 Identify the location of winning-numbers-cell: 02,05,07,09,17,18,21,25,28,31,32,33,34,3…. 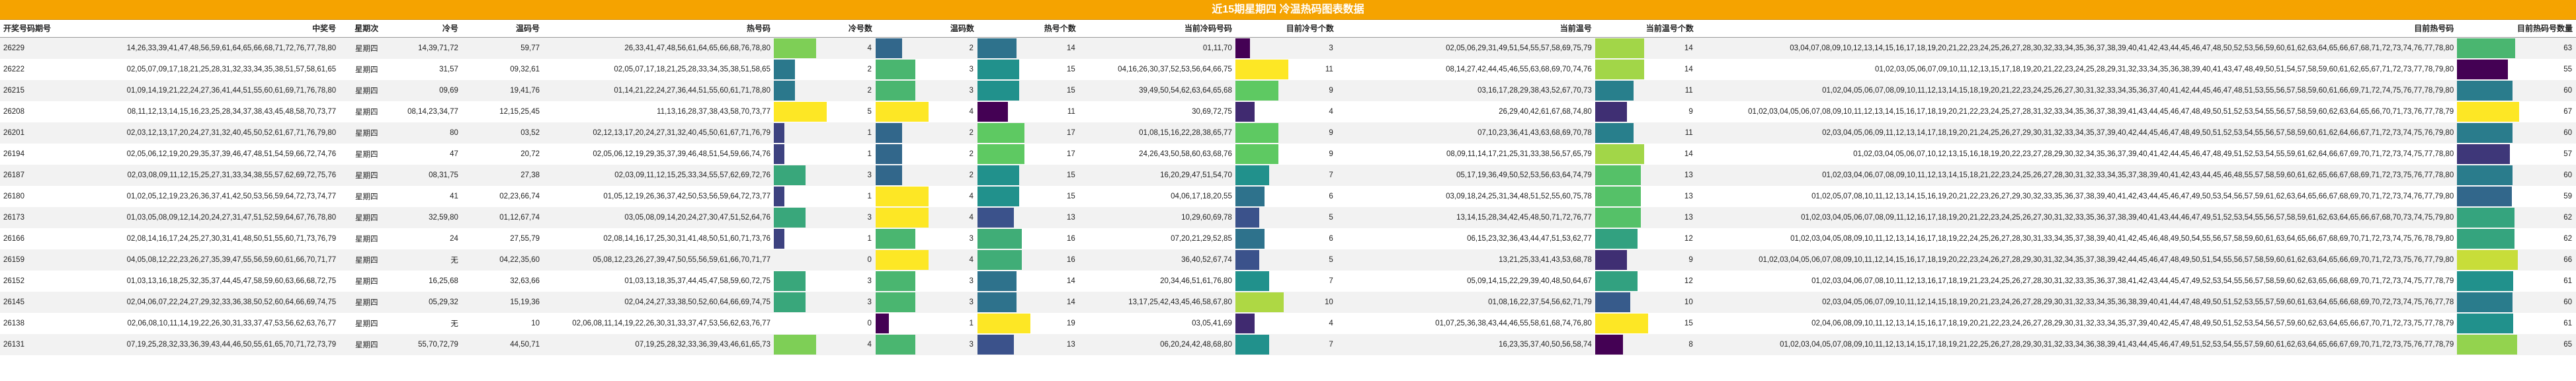
(203, 69).